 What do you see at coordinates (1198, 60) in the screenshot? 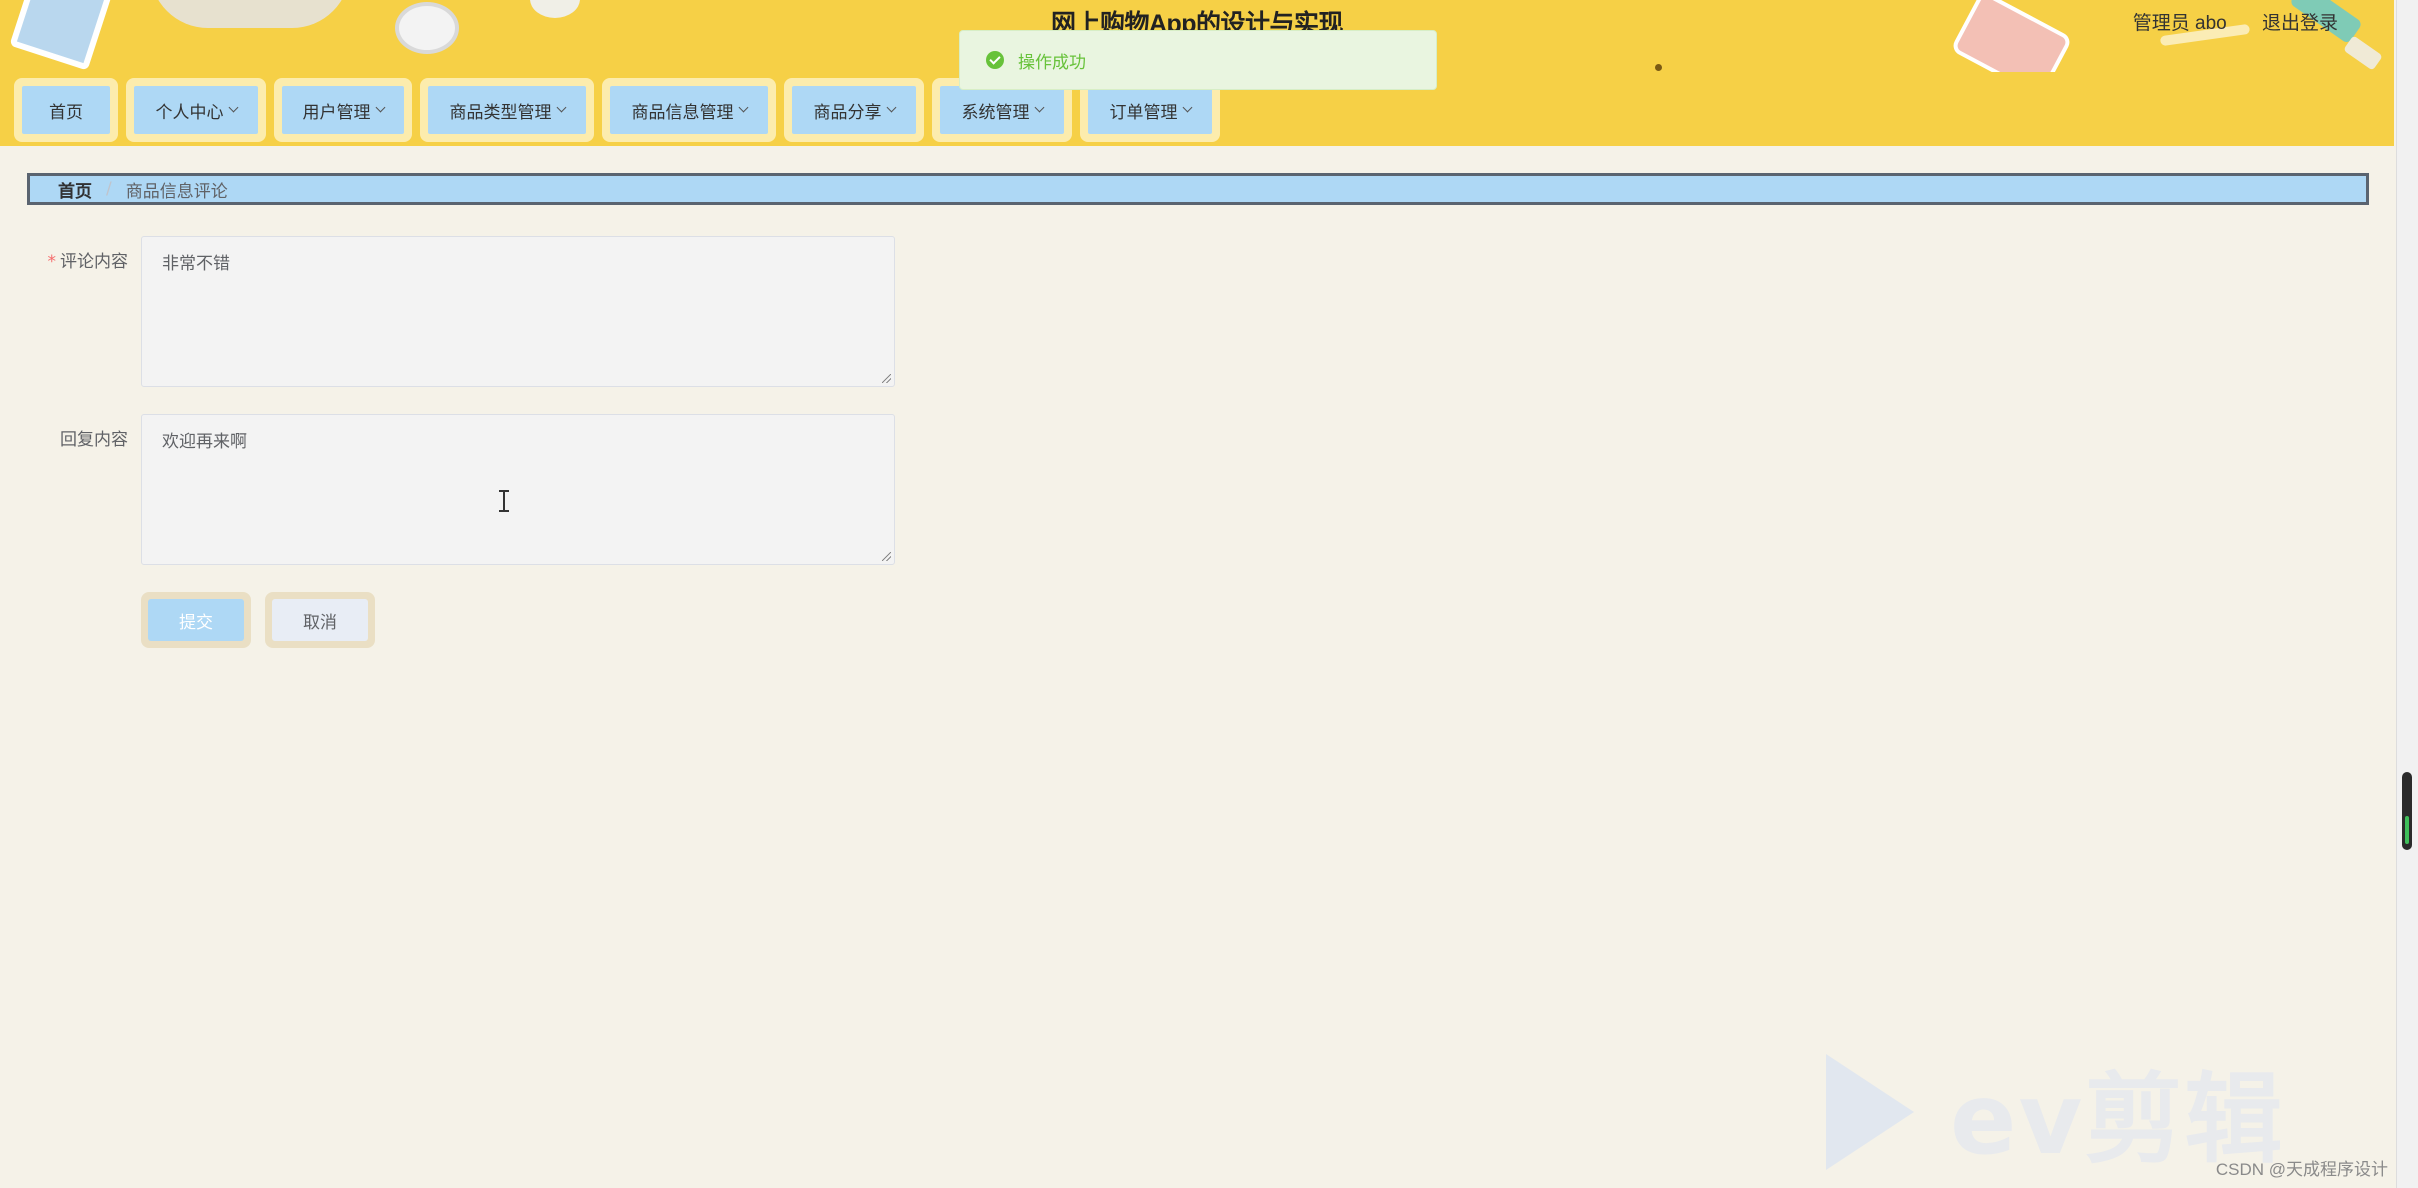
I see `success-toast: 操作成功` at bounding box center [1198, 60].